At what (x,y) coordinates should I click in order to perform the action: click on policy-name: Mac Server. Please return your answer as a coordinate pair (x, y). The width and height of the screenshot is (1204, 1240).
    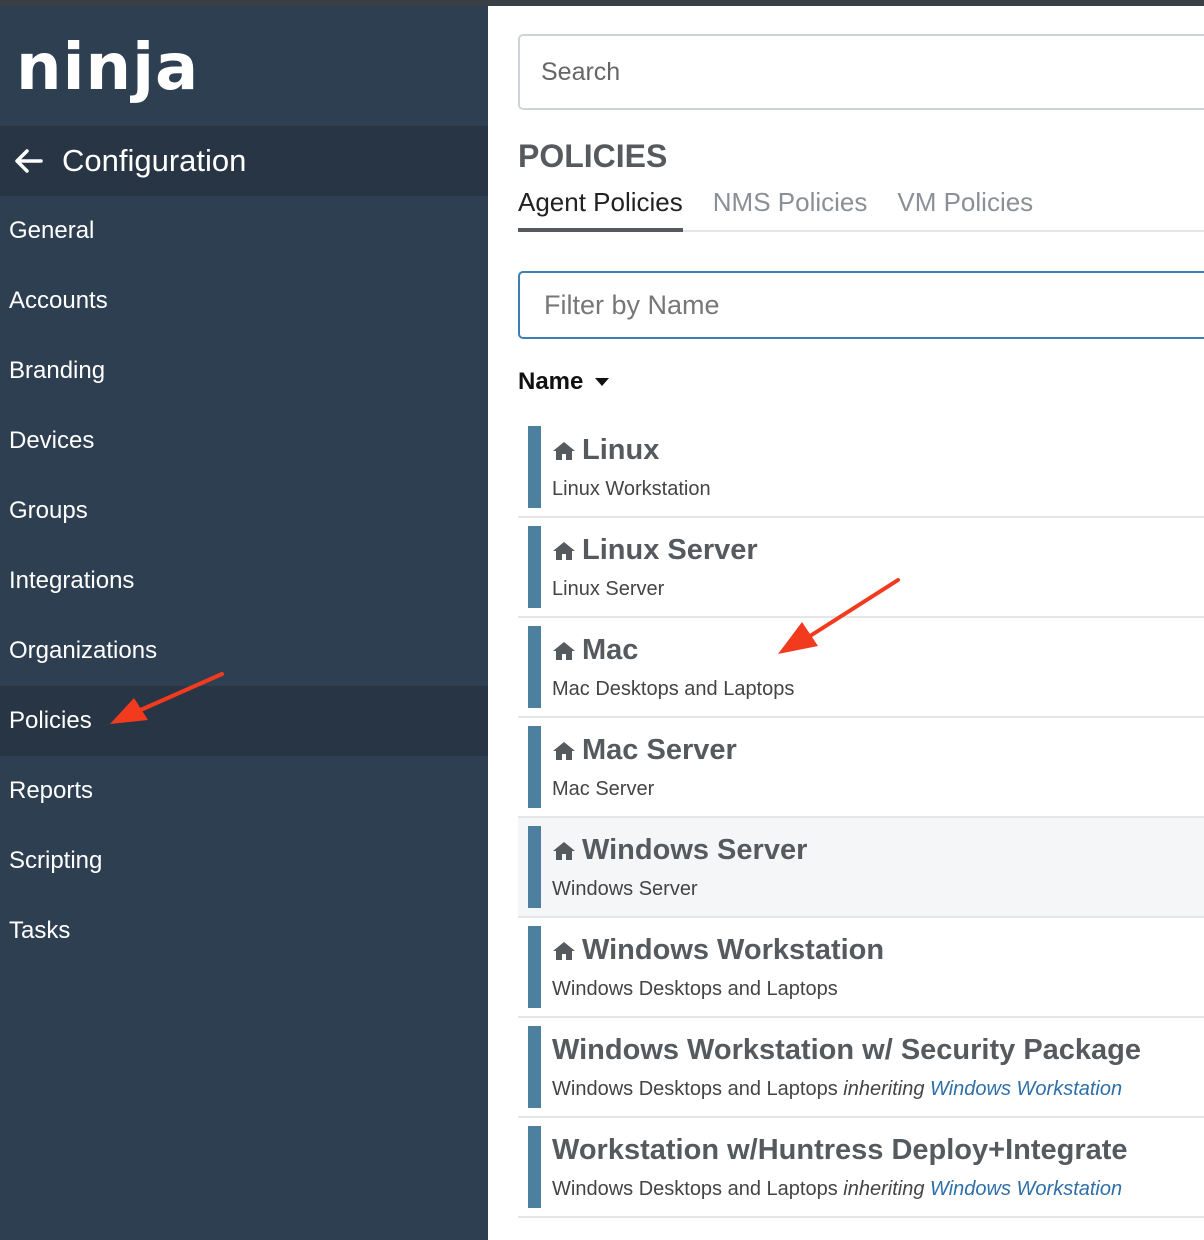
    Looking at the image, I should click on (659, 750).